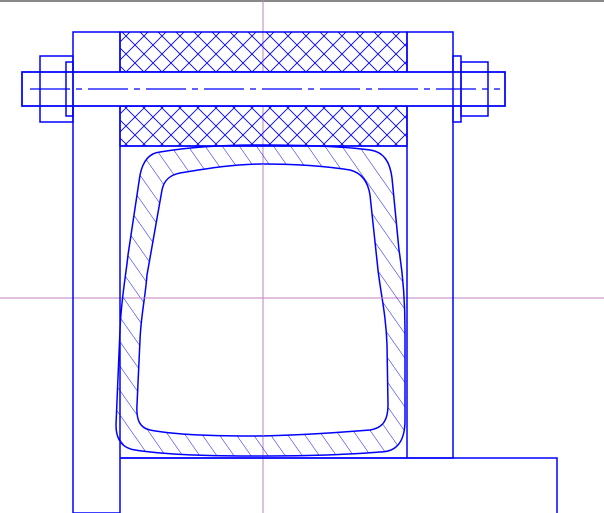 The image size is (604, 513). What do you see at coordinates (263, 52) in the screenshot?
I see `upper-pad` at bounding box center [263, 52].